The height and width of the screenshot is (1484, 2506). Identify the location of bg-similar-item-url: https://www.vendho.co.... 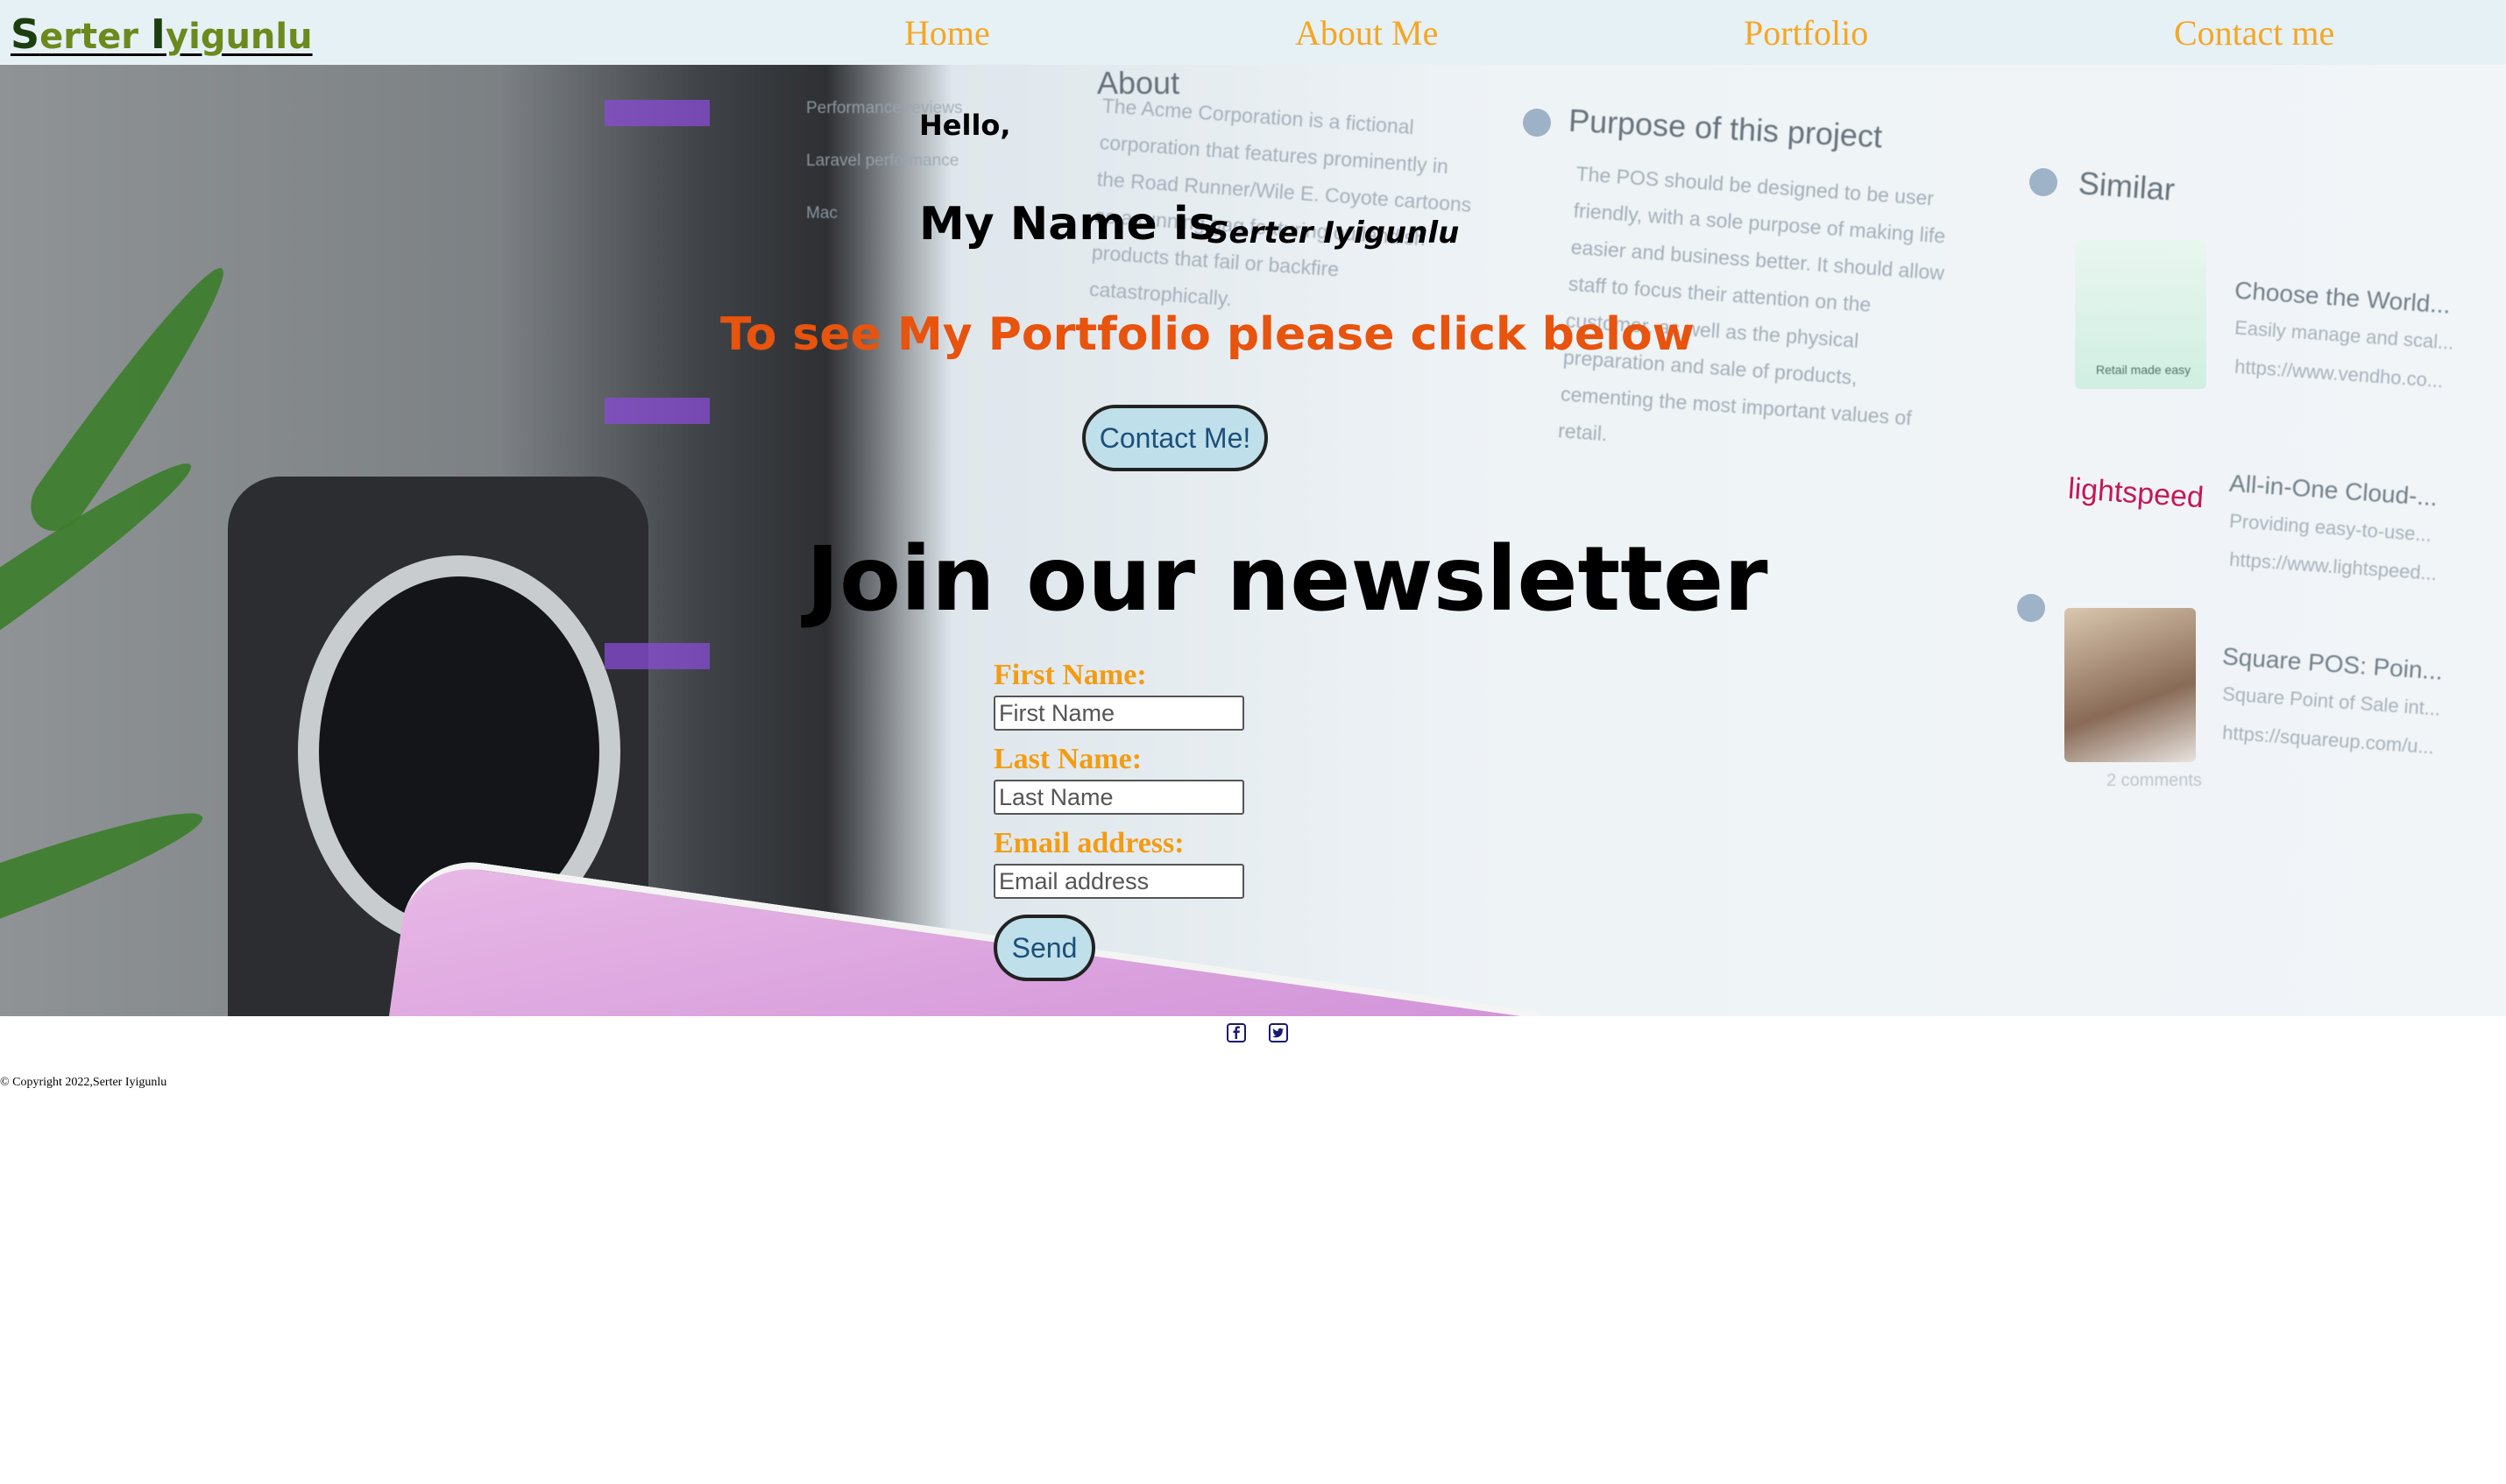
(2339, 373).